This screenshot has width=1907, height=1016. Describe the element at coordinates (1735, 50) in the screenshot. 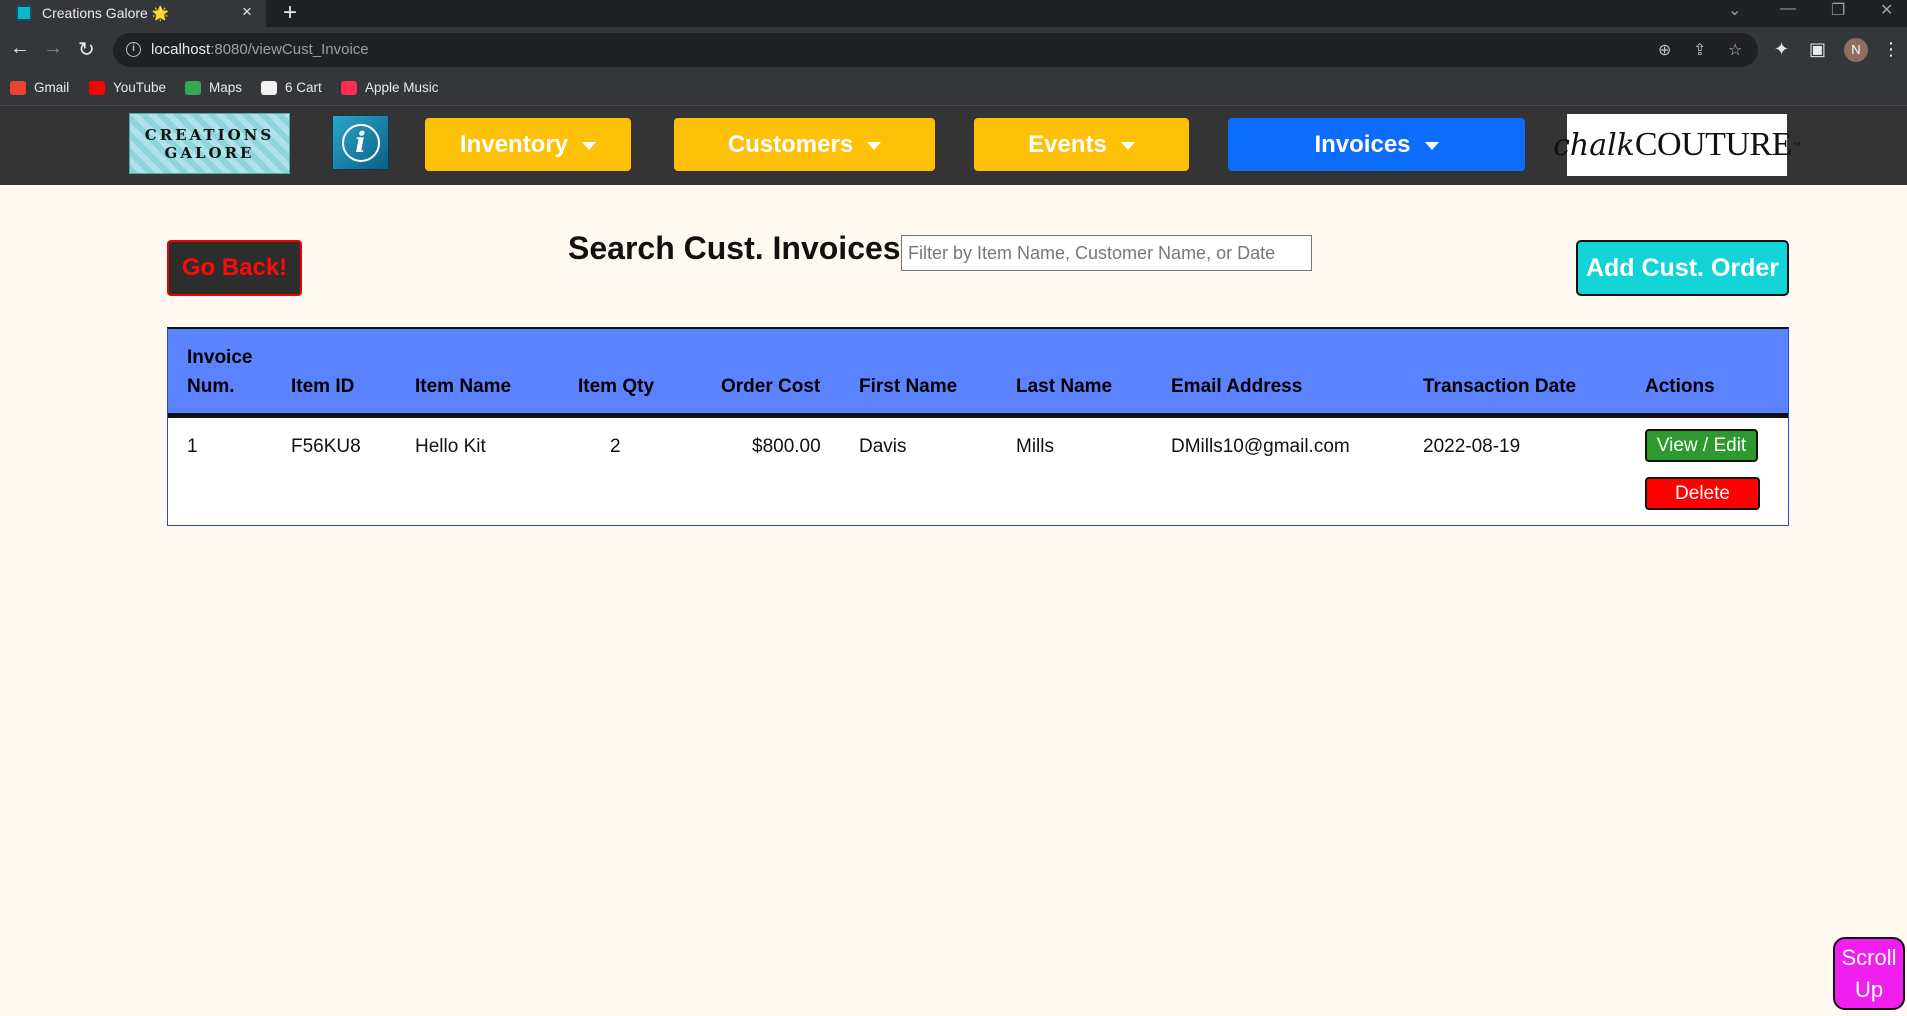

I see `bookmark-star-icon: ☆` at that location.